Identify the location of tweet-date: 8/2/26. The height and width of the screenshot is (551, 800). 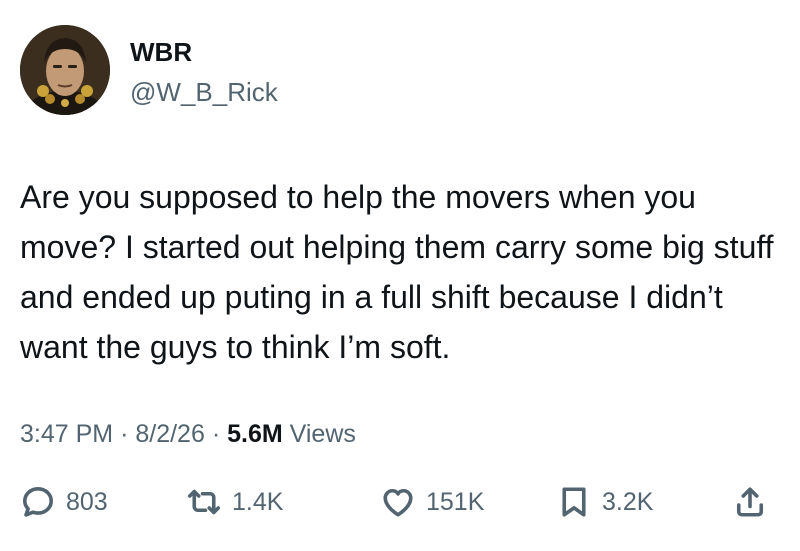
(170, 434).